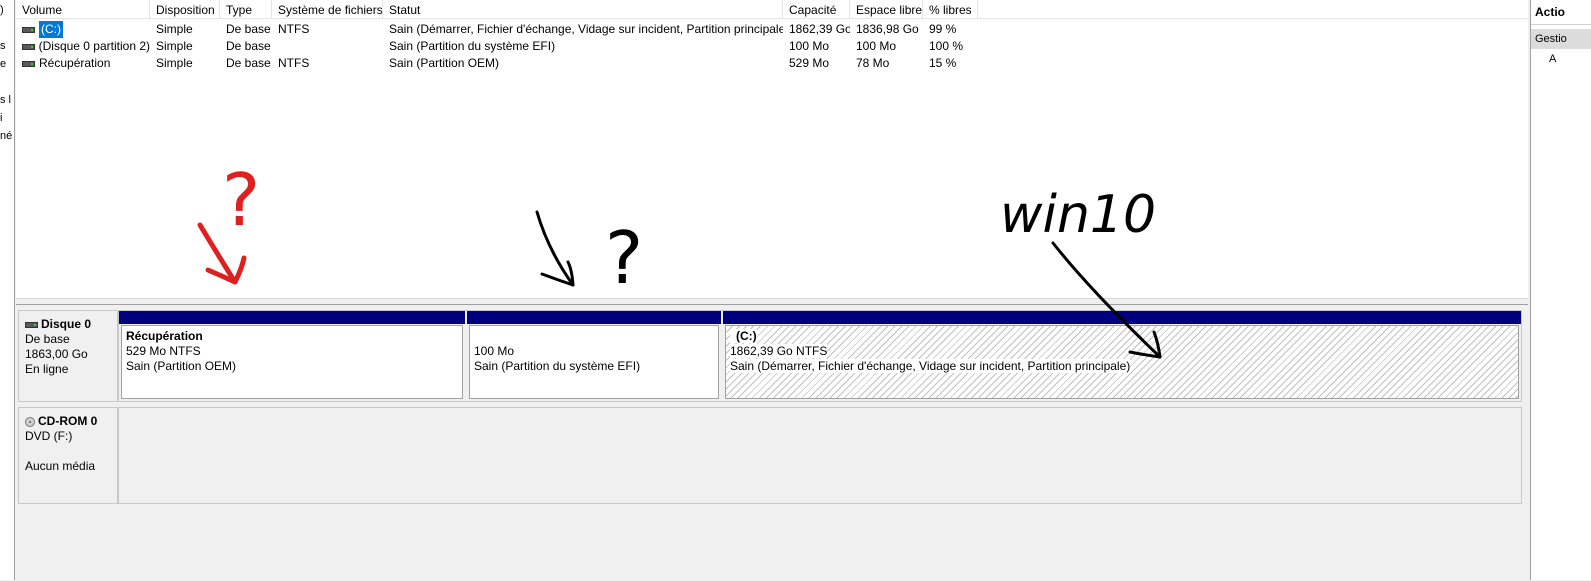  What do you see at coordinates (6, 136) in the screenshot?
I see `tree-fragment: né` at bounding box center [6, 136].